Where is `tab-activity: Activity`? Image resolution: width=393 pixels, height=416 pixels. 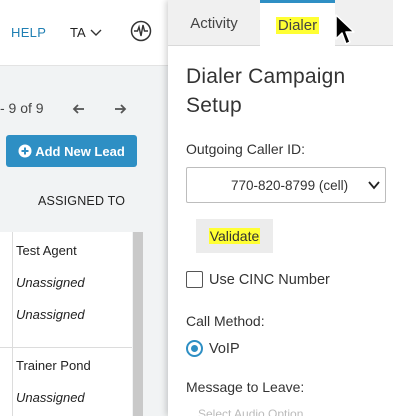 tab-activity: Activity is located at coordinates (214, 23).